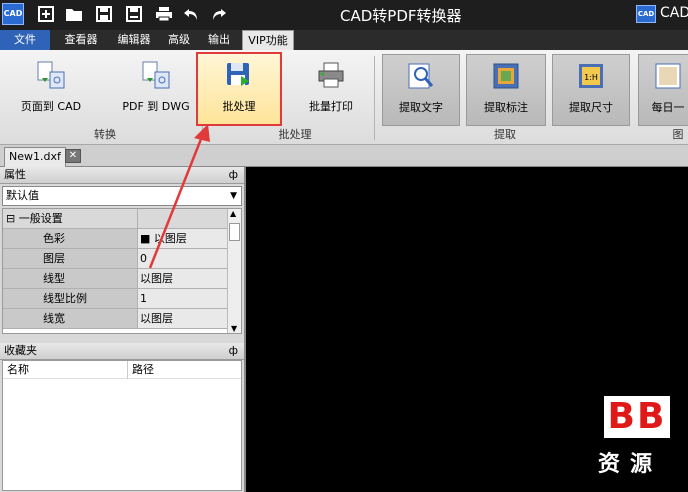 Image resolution: width=688 pixels, height=492 pixels. What do you see at coordinates (156, 106) in the screenshot?
I see `pdf-to-dwg-label: PDF 到 DWG` at bounding box center [156, 106].